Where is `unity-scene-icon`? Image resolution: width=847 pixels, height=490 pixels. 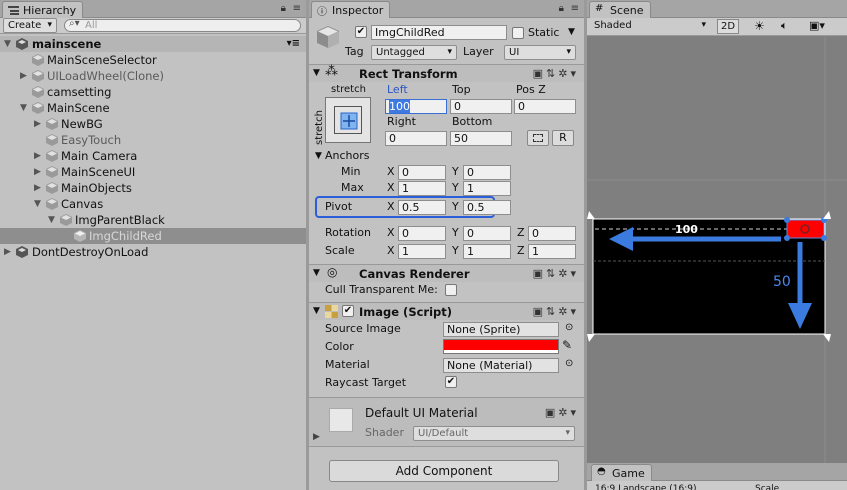
unity-scene-icon is located at coordinates (22, 44).